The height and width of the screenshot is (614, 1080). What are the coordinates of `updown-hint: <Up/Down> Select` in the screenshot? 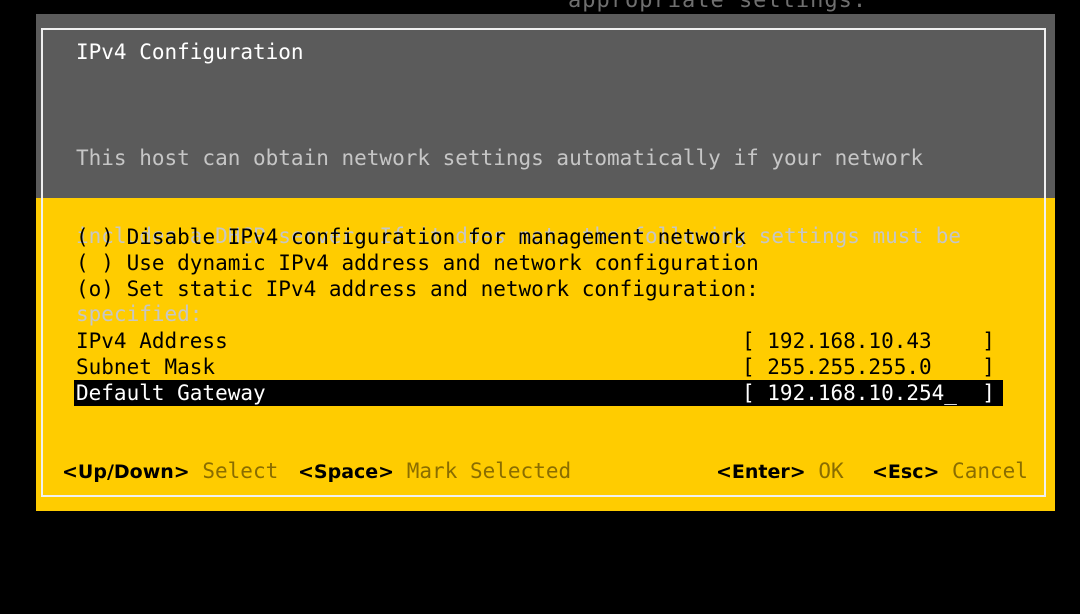 It's located at (170, 471).